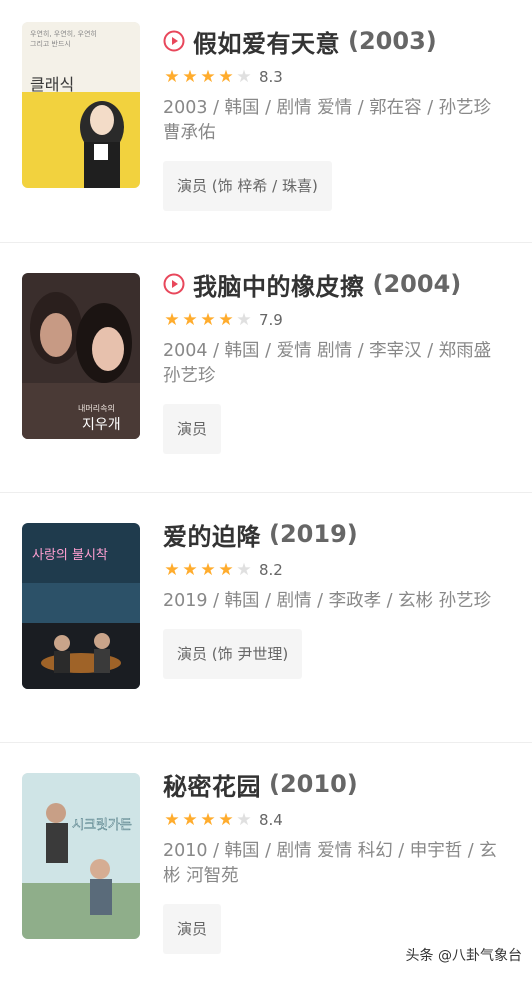  What do you see at coordinates (102, 825) in the screenshot?
I see `svg-text: 시크릿가든` at bounding box center [102, 825].